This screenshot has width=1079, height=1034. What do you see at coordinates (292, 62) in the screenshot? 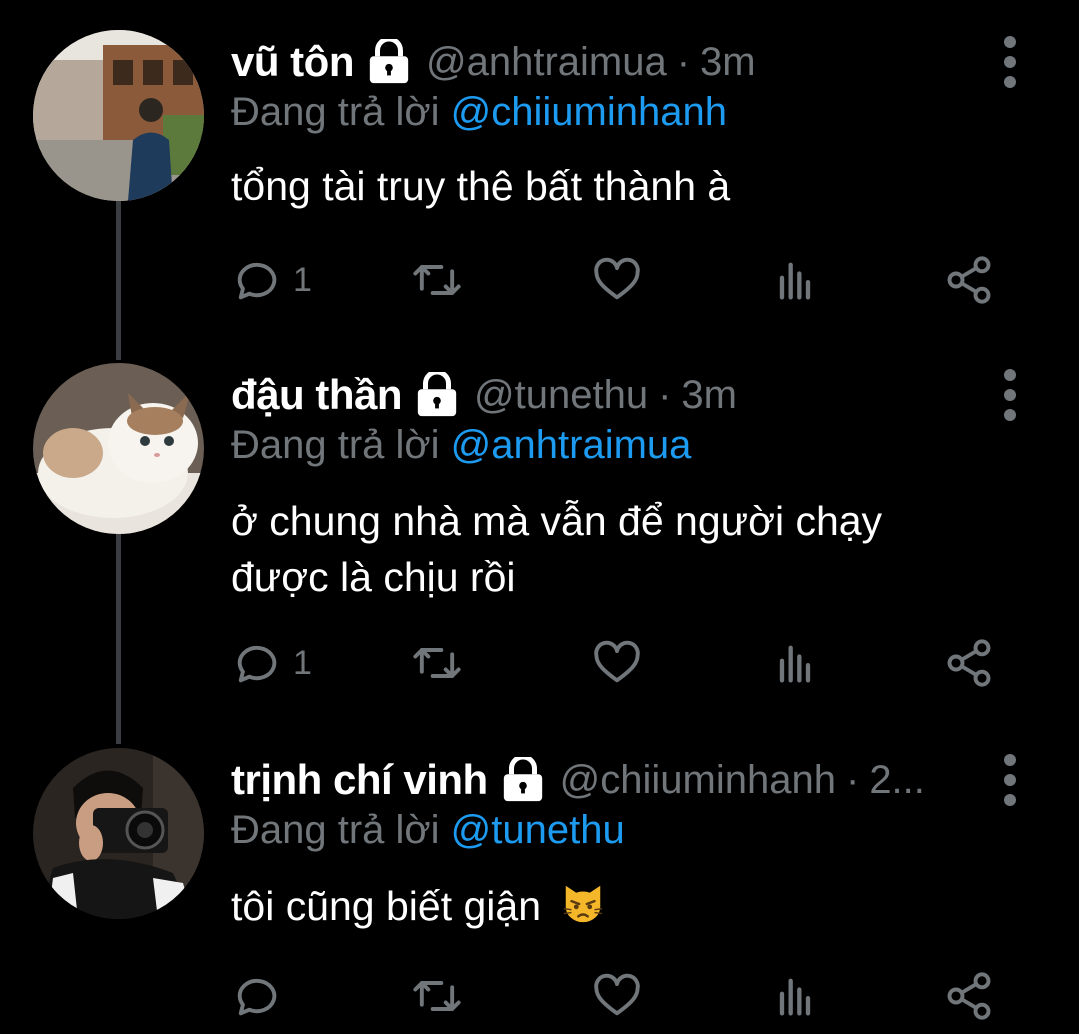
I see `display-name: vũ tôn` at bounding box center [292, 62].